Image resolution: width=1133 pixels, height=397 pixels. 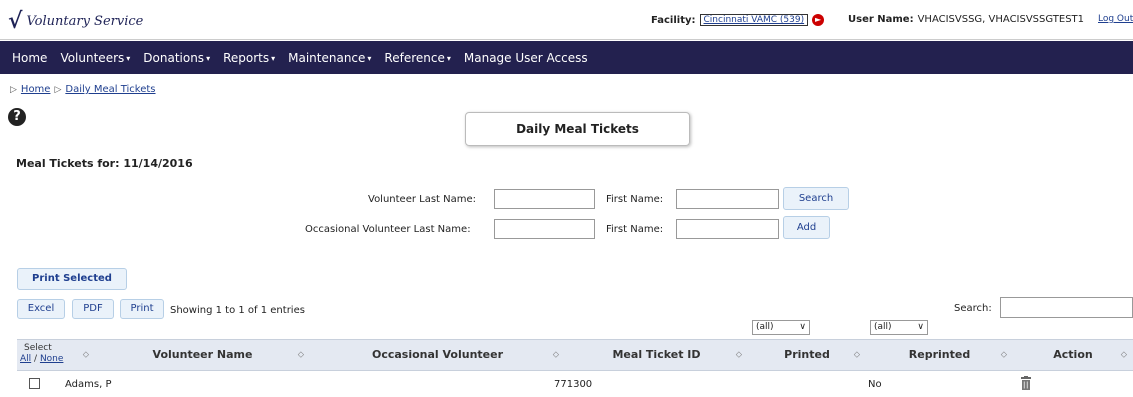 I want to click on column-action: Action ⬦, so click(x=1073, y=355).